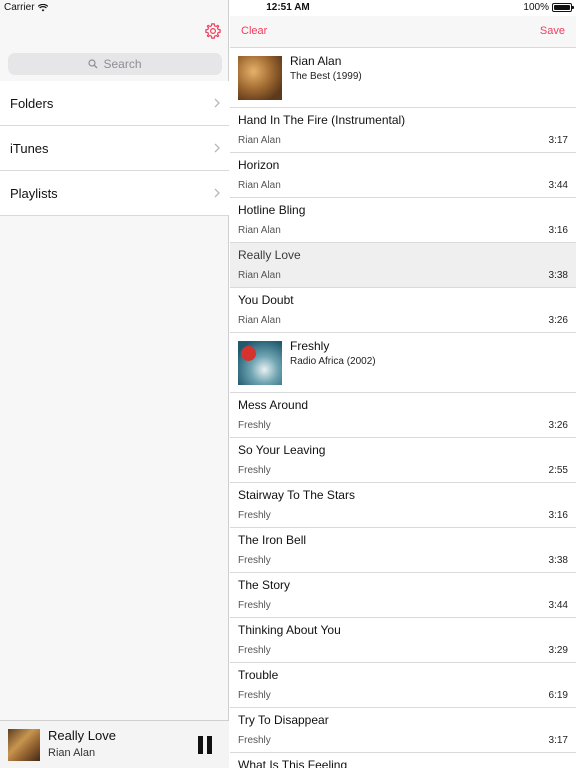  I want to click on album-header: Rian Alan The Best (1999), so click(403, 78).